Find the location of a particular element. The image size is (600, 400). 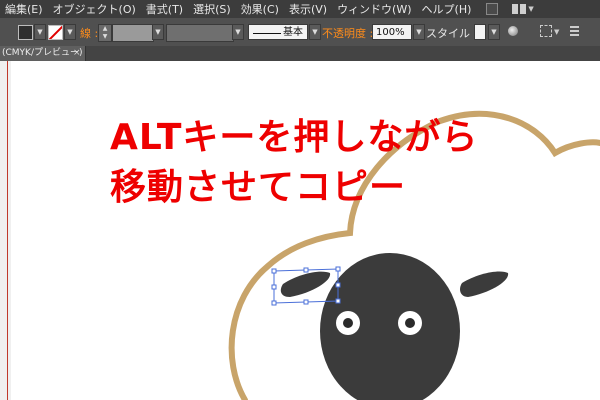

sheep-left-pupil is located at coordinates (348, 323).